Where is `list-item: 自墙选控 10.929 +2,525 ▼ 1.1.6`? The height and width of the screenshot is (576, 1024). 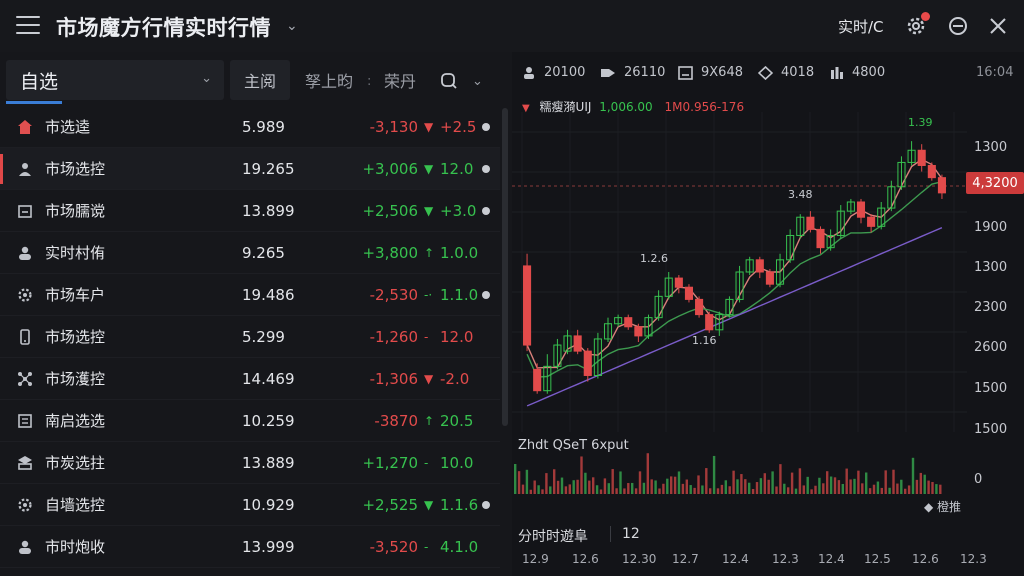 list-item: 自墙选控 10.929 +2,525 ▼ 1.1.6 is located at coordinates (250, 505).